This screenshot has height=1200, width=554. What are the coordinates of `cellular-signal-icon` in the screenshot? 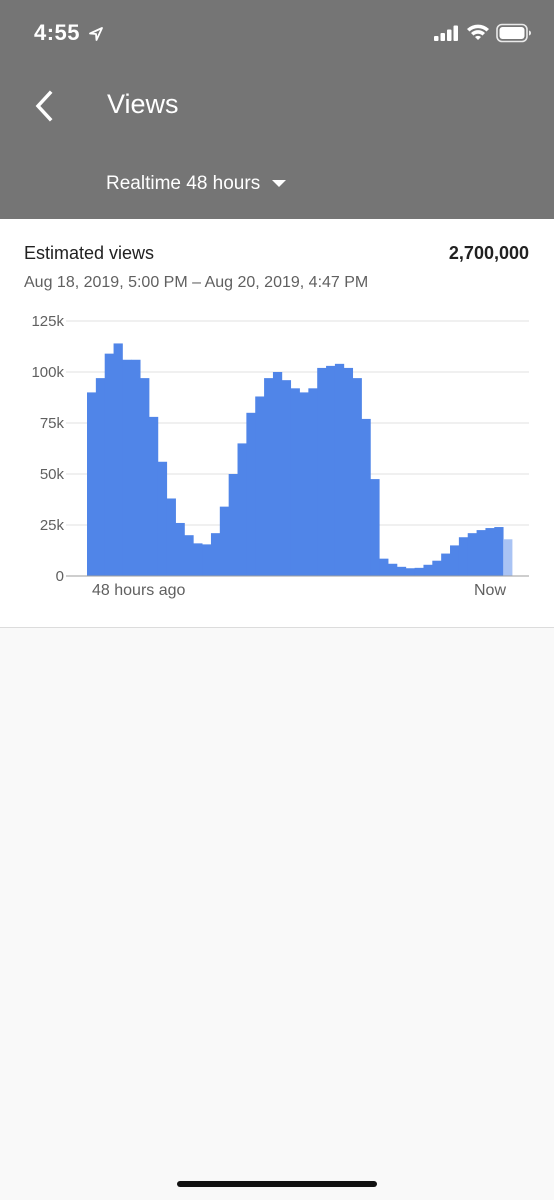 It's located at (446, 33).